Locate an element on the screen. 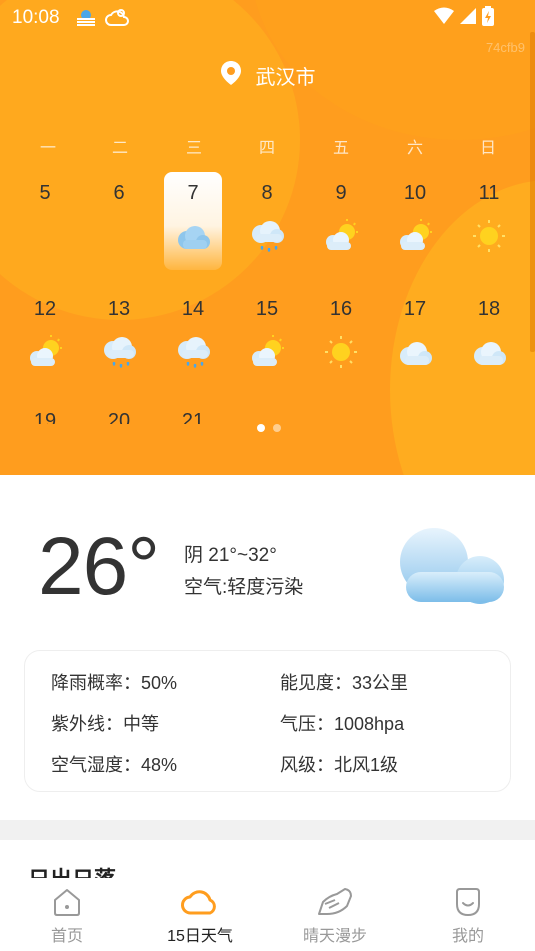 The width and height of the screenshot is (535, 951). current-temperature: 26° is located at coordinates (99, 566).